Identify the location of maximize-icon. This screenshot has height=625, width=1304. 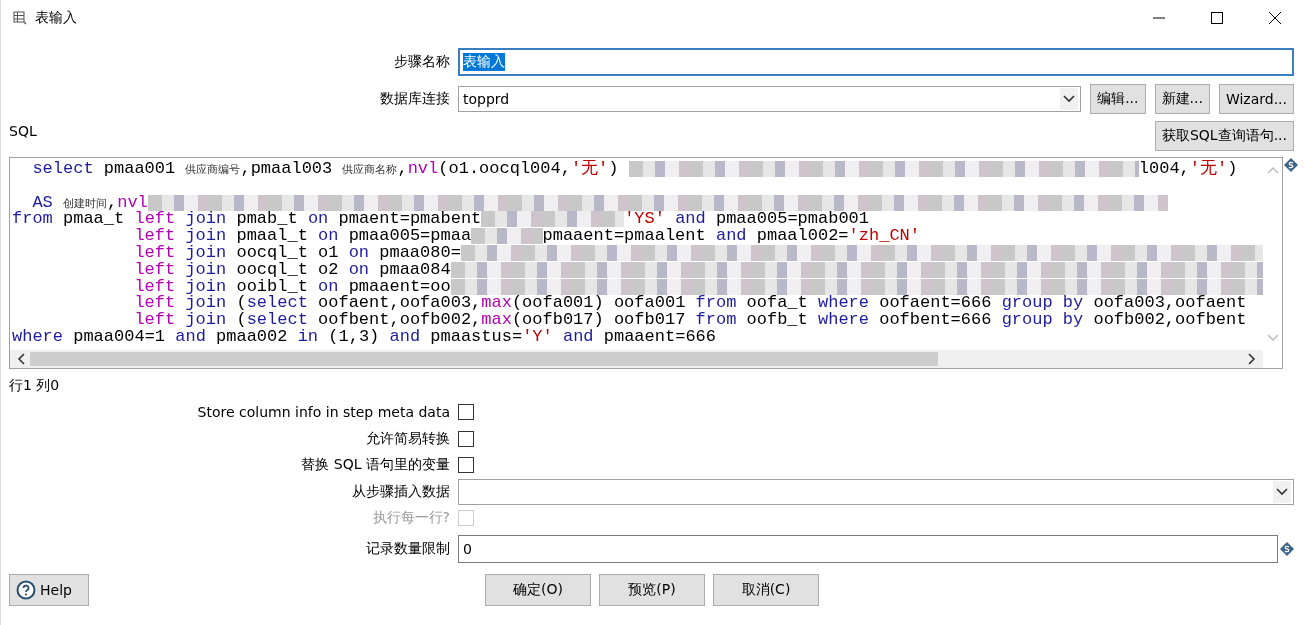
(1217, 18).